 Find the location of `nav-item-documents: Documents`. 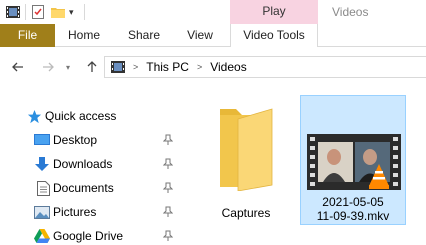

nav-item-documents: Documents is located at coordinates (90, 188).